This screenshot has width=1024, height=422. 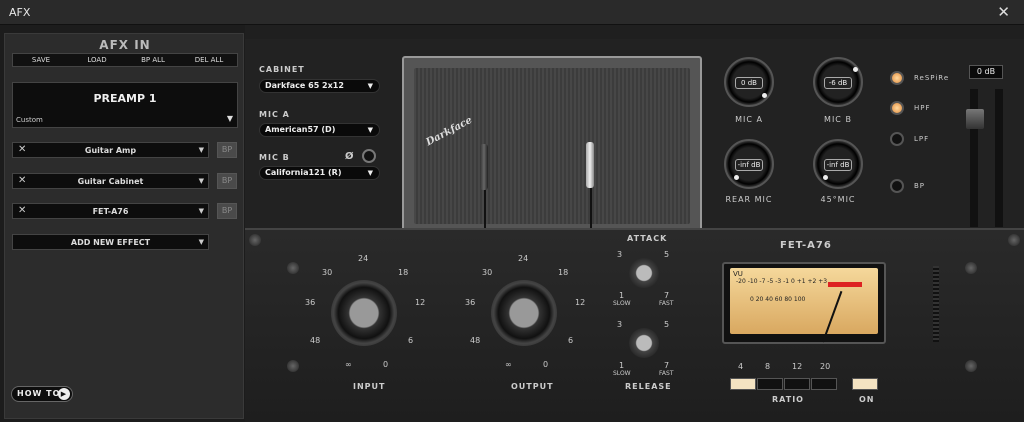 What do you see at coordinates (590, 165) in the screenshot?
I see `mic-b-drag-handle` at bounding box center [590, 165].